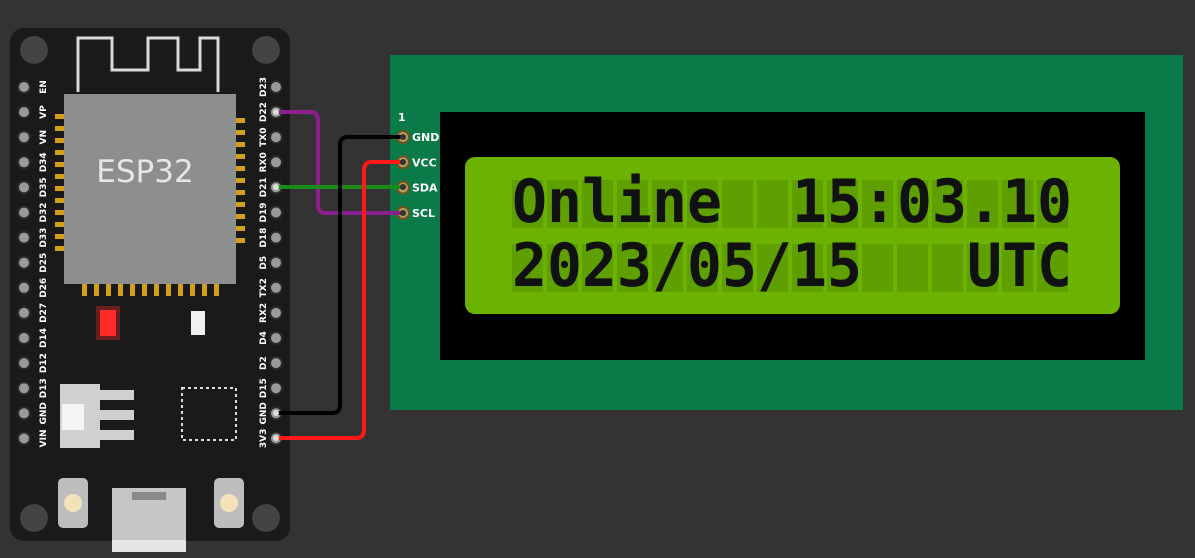 Image resolution: width=1195 pixels, height=558 pixels. Describe the element at coordinates (24, 438) in the screenshot. I see `left-pin-vin-pad` at that location.